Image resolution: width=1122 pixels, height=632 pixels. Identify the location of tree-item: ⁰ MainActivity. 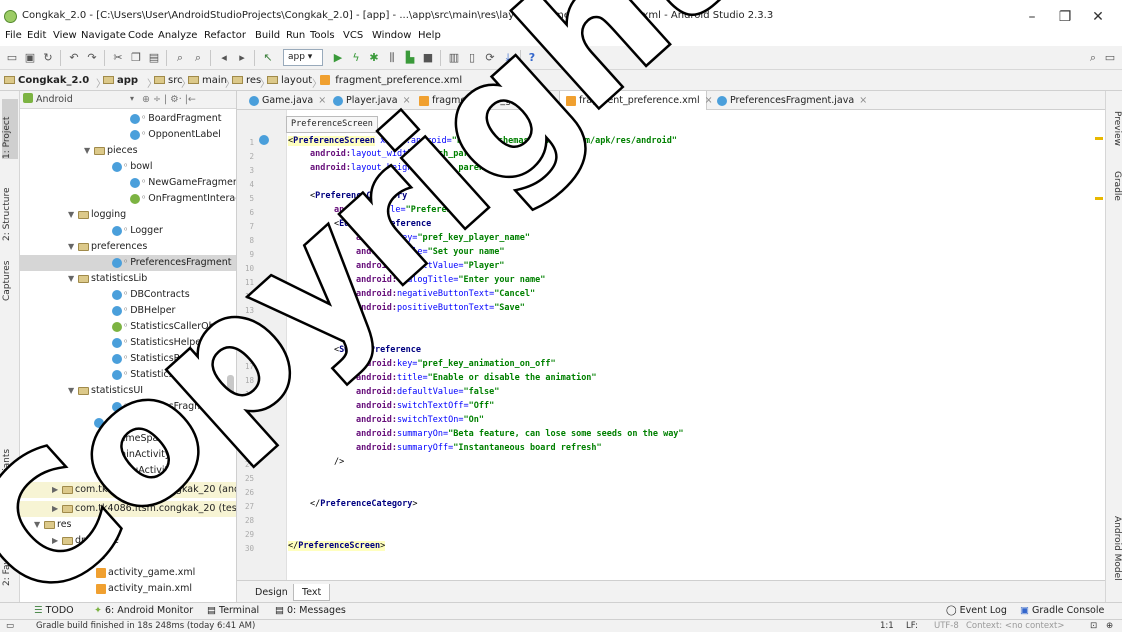
(128, 455).